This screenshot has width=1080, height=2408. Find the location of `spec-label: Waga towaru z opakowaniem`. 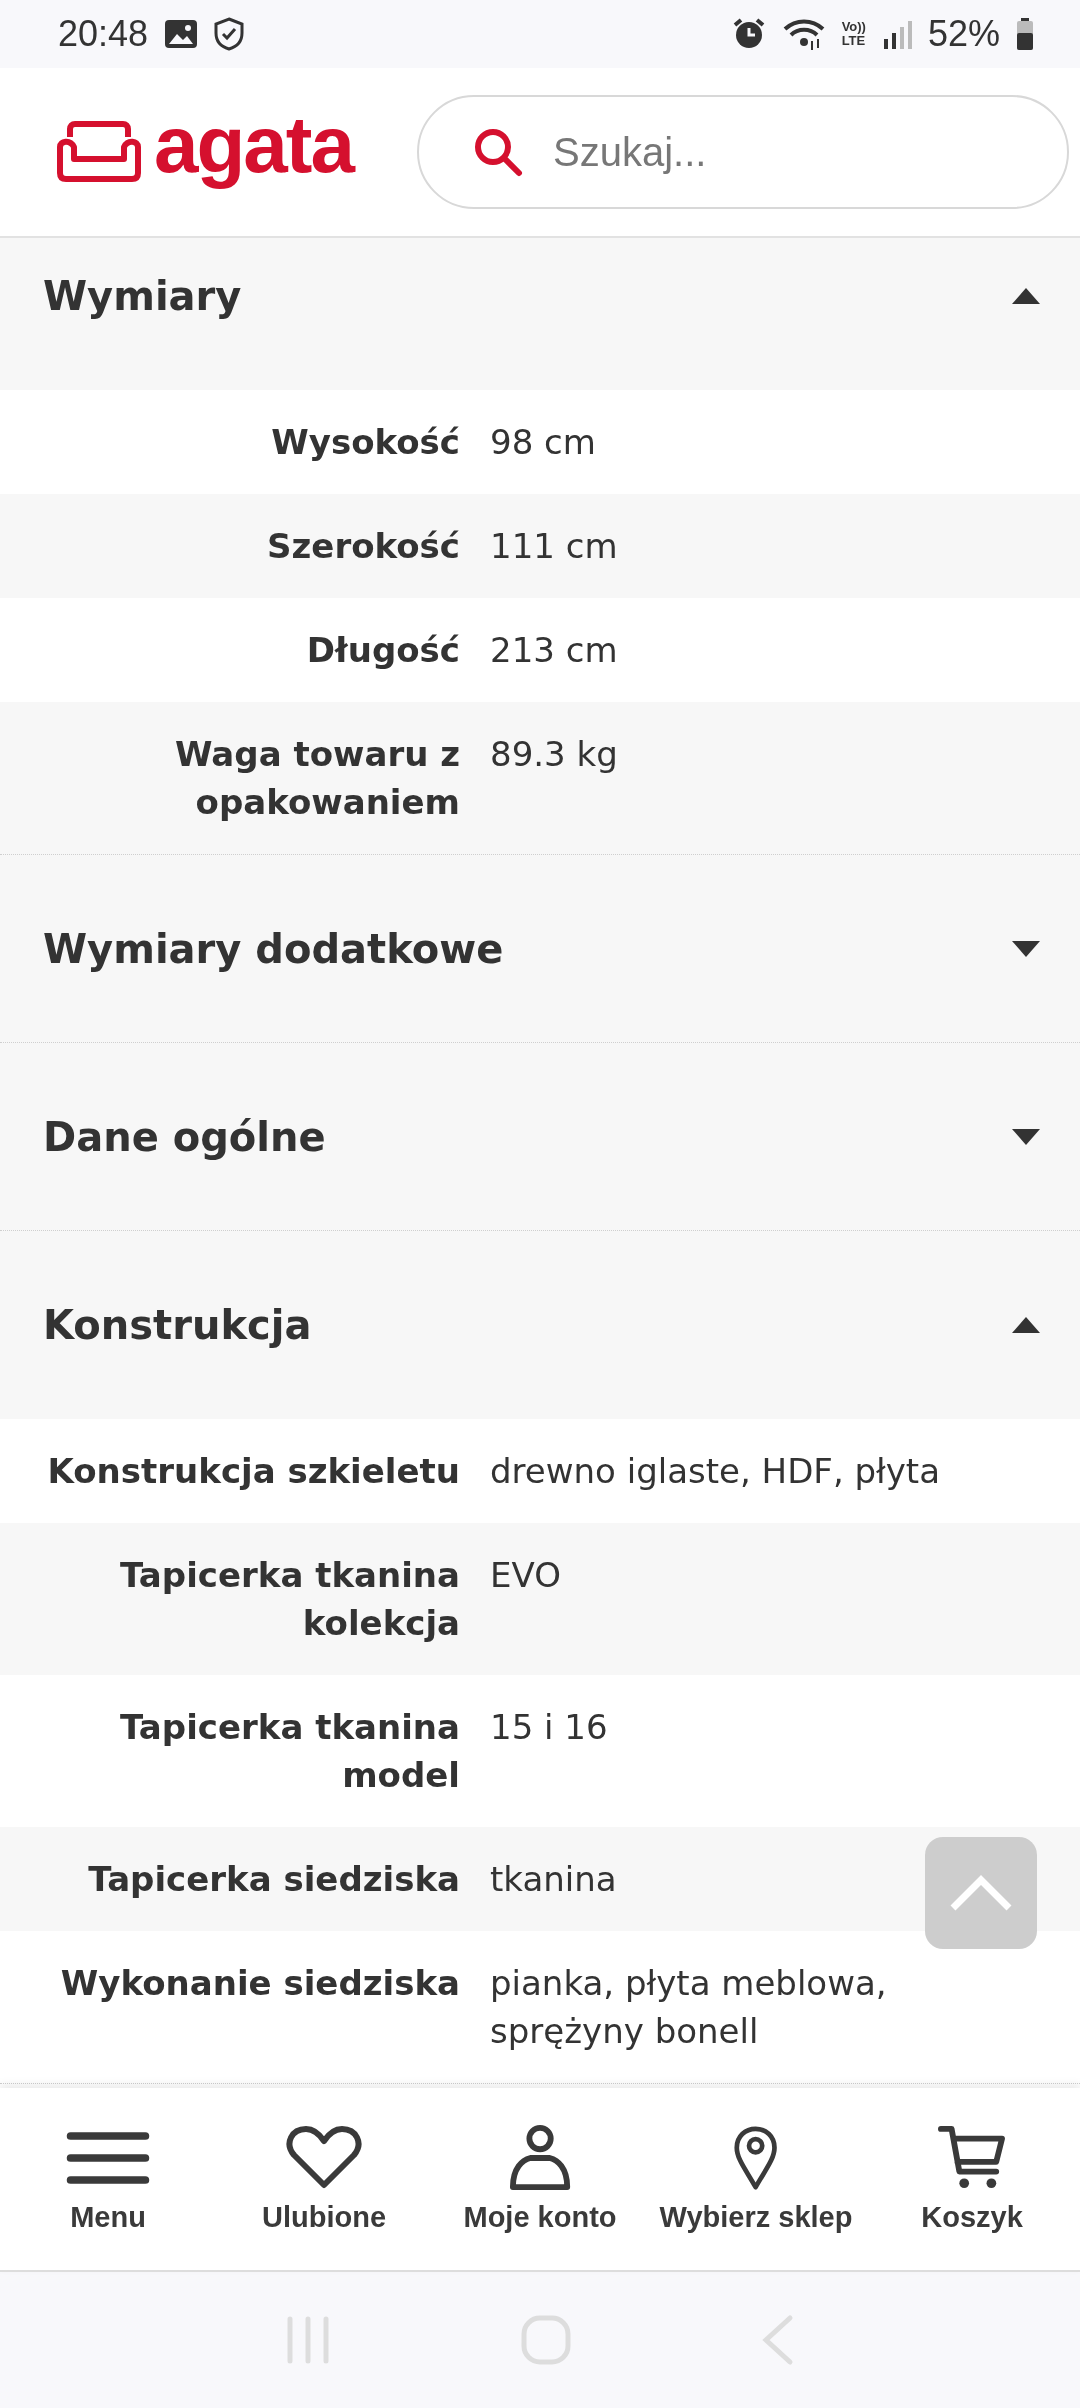

spec-label: Waga towaru z opakowaniem is located at coordinates (317, 778).